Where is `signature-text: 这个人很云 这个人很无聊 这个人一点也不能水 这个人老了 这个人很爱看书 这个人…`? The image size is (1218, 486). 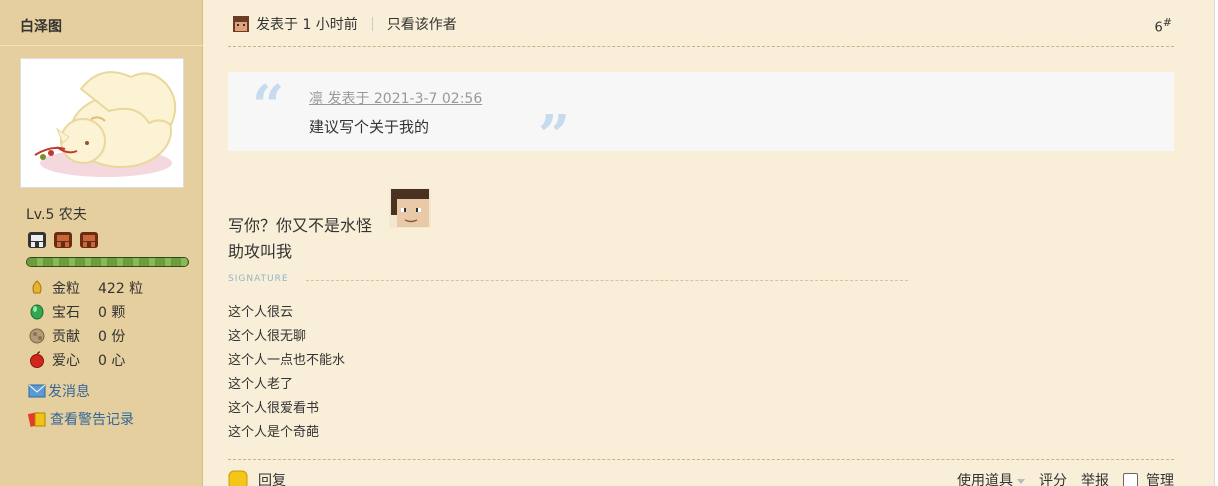
signature-text: 这个人很云 这个人很无聊 这个人一点也不能水 这个人老了 这个人很爱看书 这个人… is located at coordinates (286, 376).